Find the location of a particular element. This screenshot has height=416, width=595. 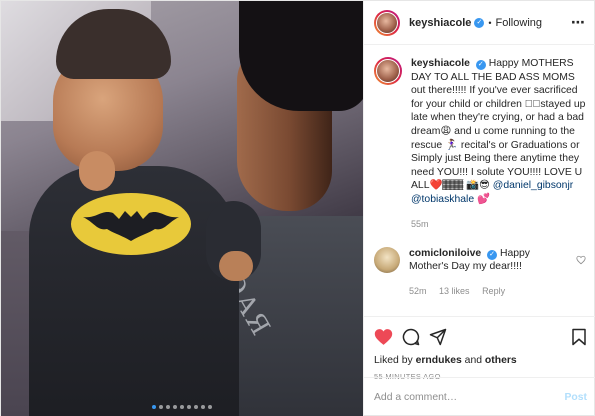

comment-reply-button: Reply is located at coordinates (493, 291).